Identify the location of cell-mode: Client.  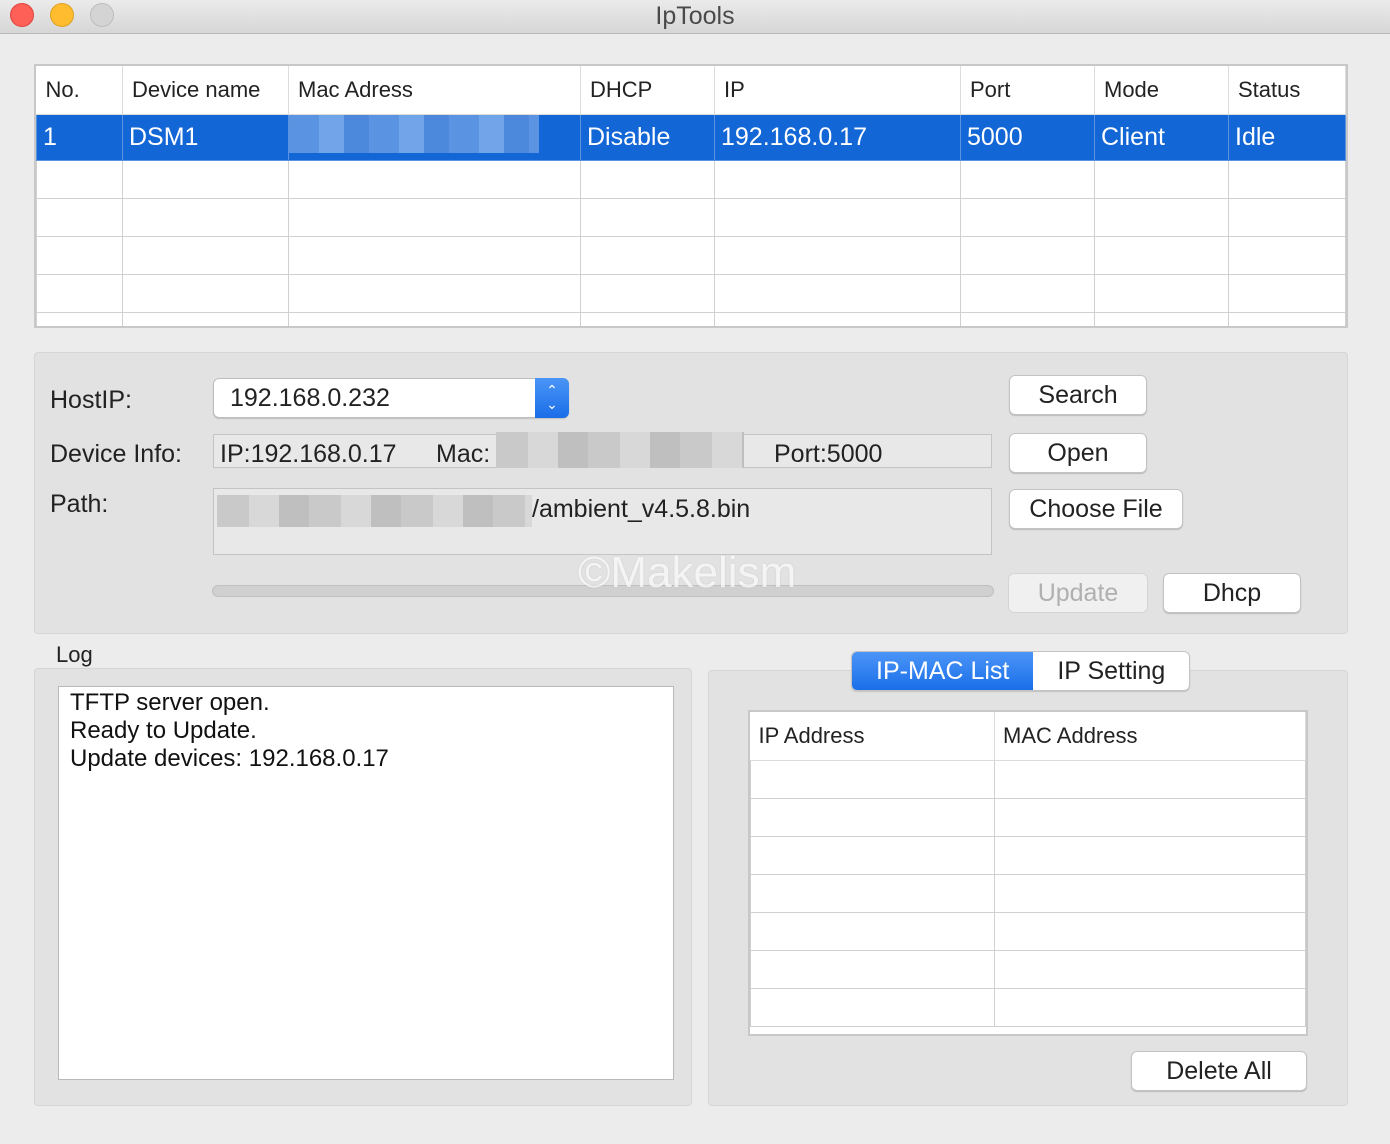
(1161, 137).